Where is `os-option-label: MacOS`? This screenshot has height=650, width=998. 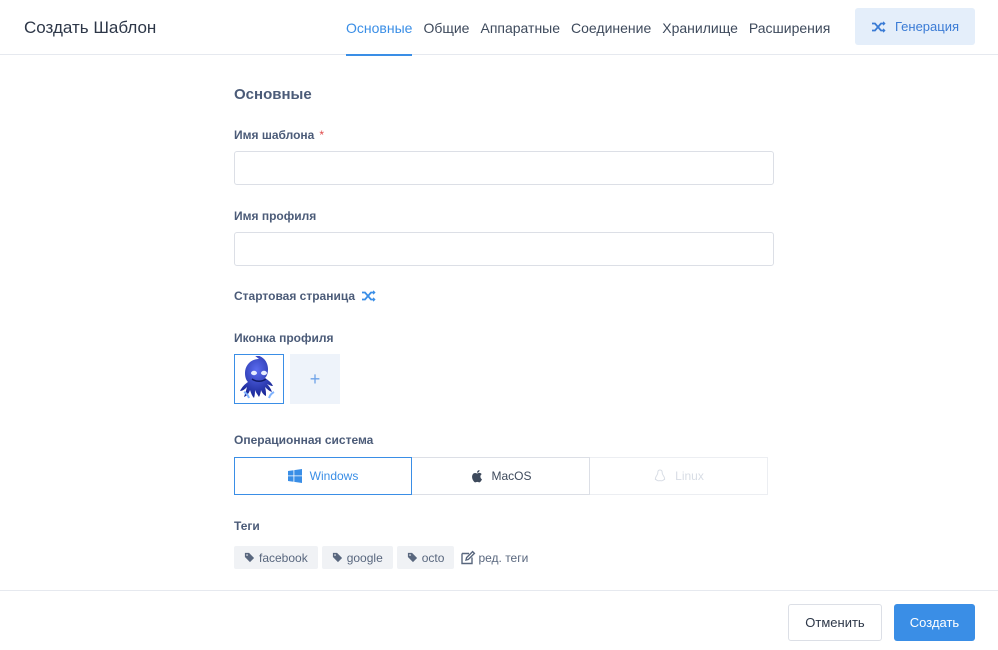 os-option-label: MacOS is located at coordinates (511, 476).